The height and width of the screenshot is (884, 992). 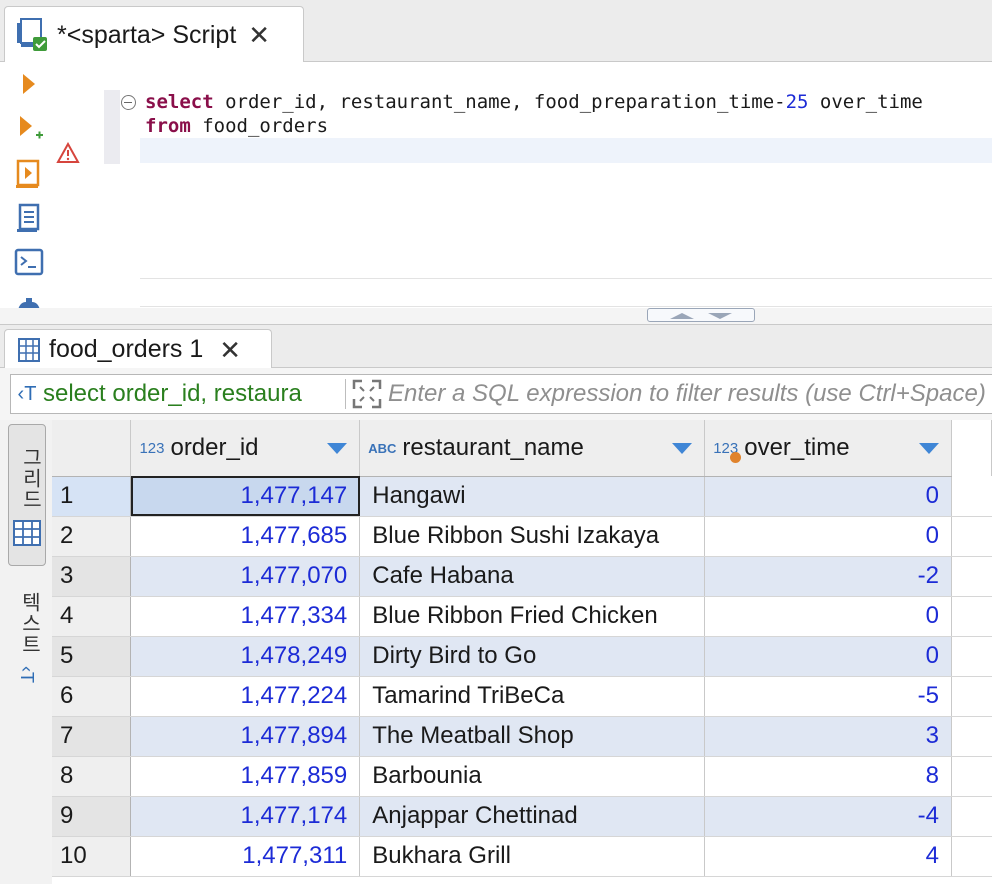 I want to click on cell-restaurant-name: Blue Ribbon Sushi Izakaya, so click(x=532, y=536).